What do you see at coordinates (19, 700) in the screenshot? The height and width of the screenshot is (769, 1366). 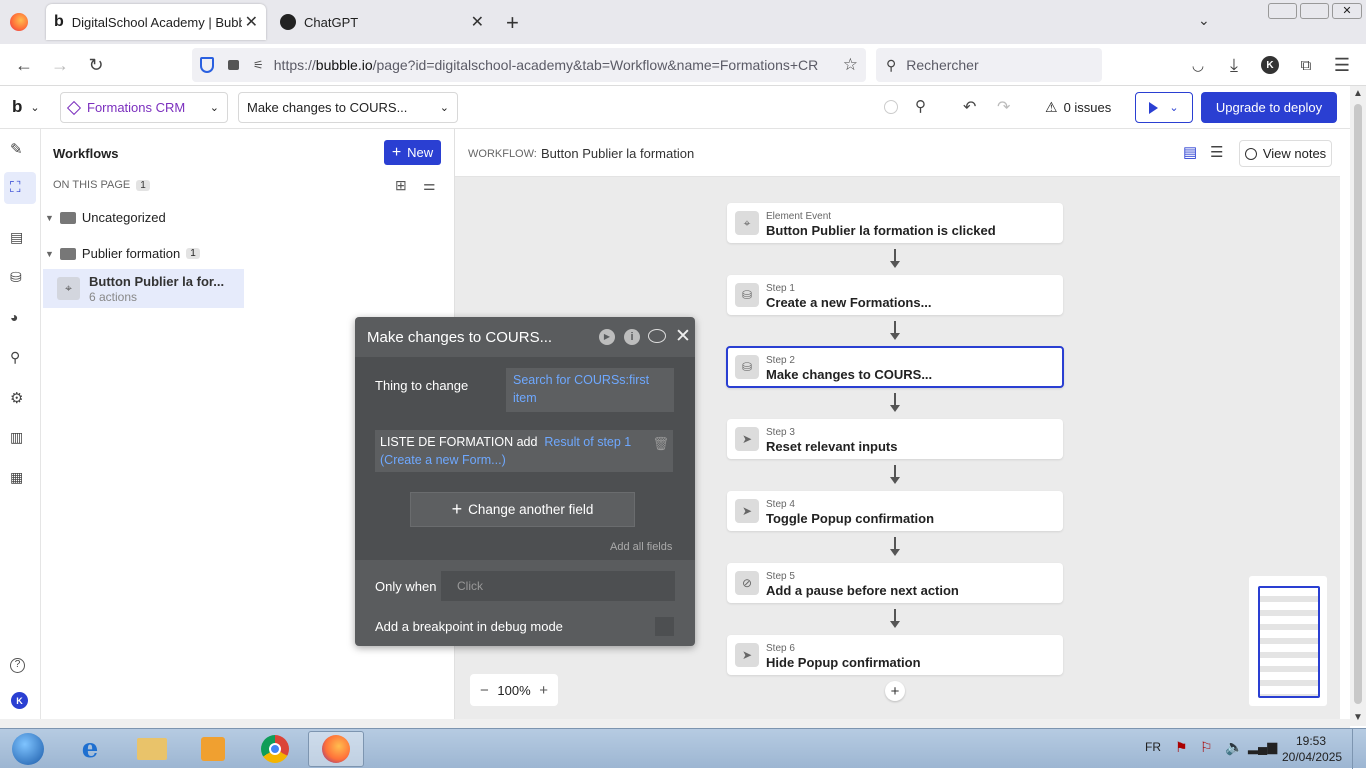 I see `user-avatar: K` at bounding box center [19, 700].